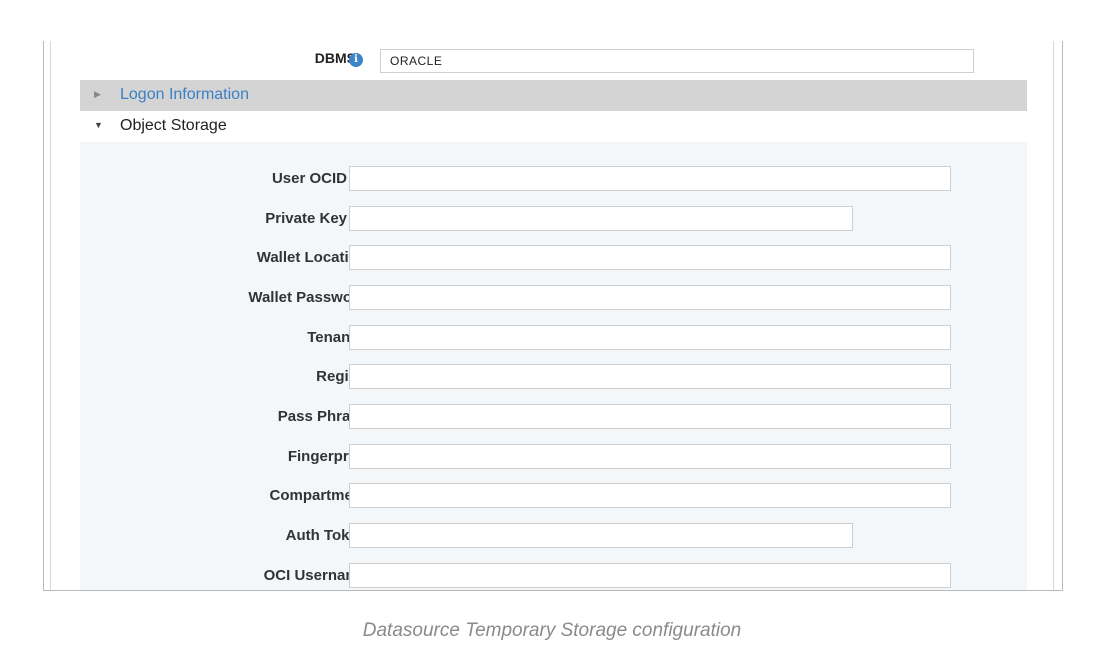 Image resolution: width=1104 pixels, height=660 pixels. What do you see at coordinates (553, 126) in the screenshot?
I see `object-storage-section-header: ▼ Object Storage` at bounding box center [553, 126].